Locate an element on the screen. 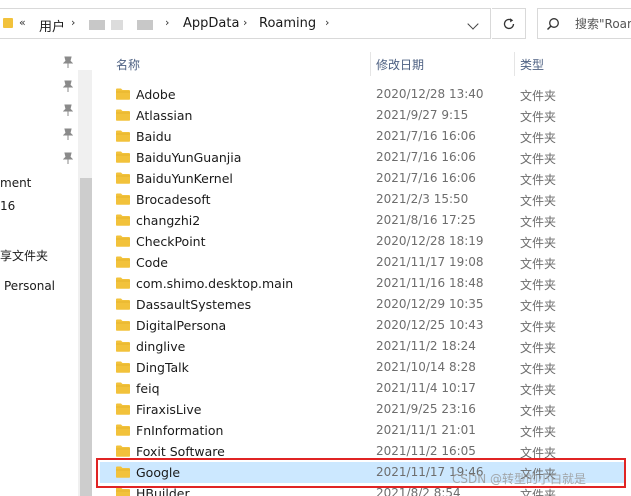  address-bar: « 用户 › › AppData › Roaming › is located at coordinates (245, 23).